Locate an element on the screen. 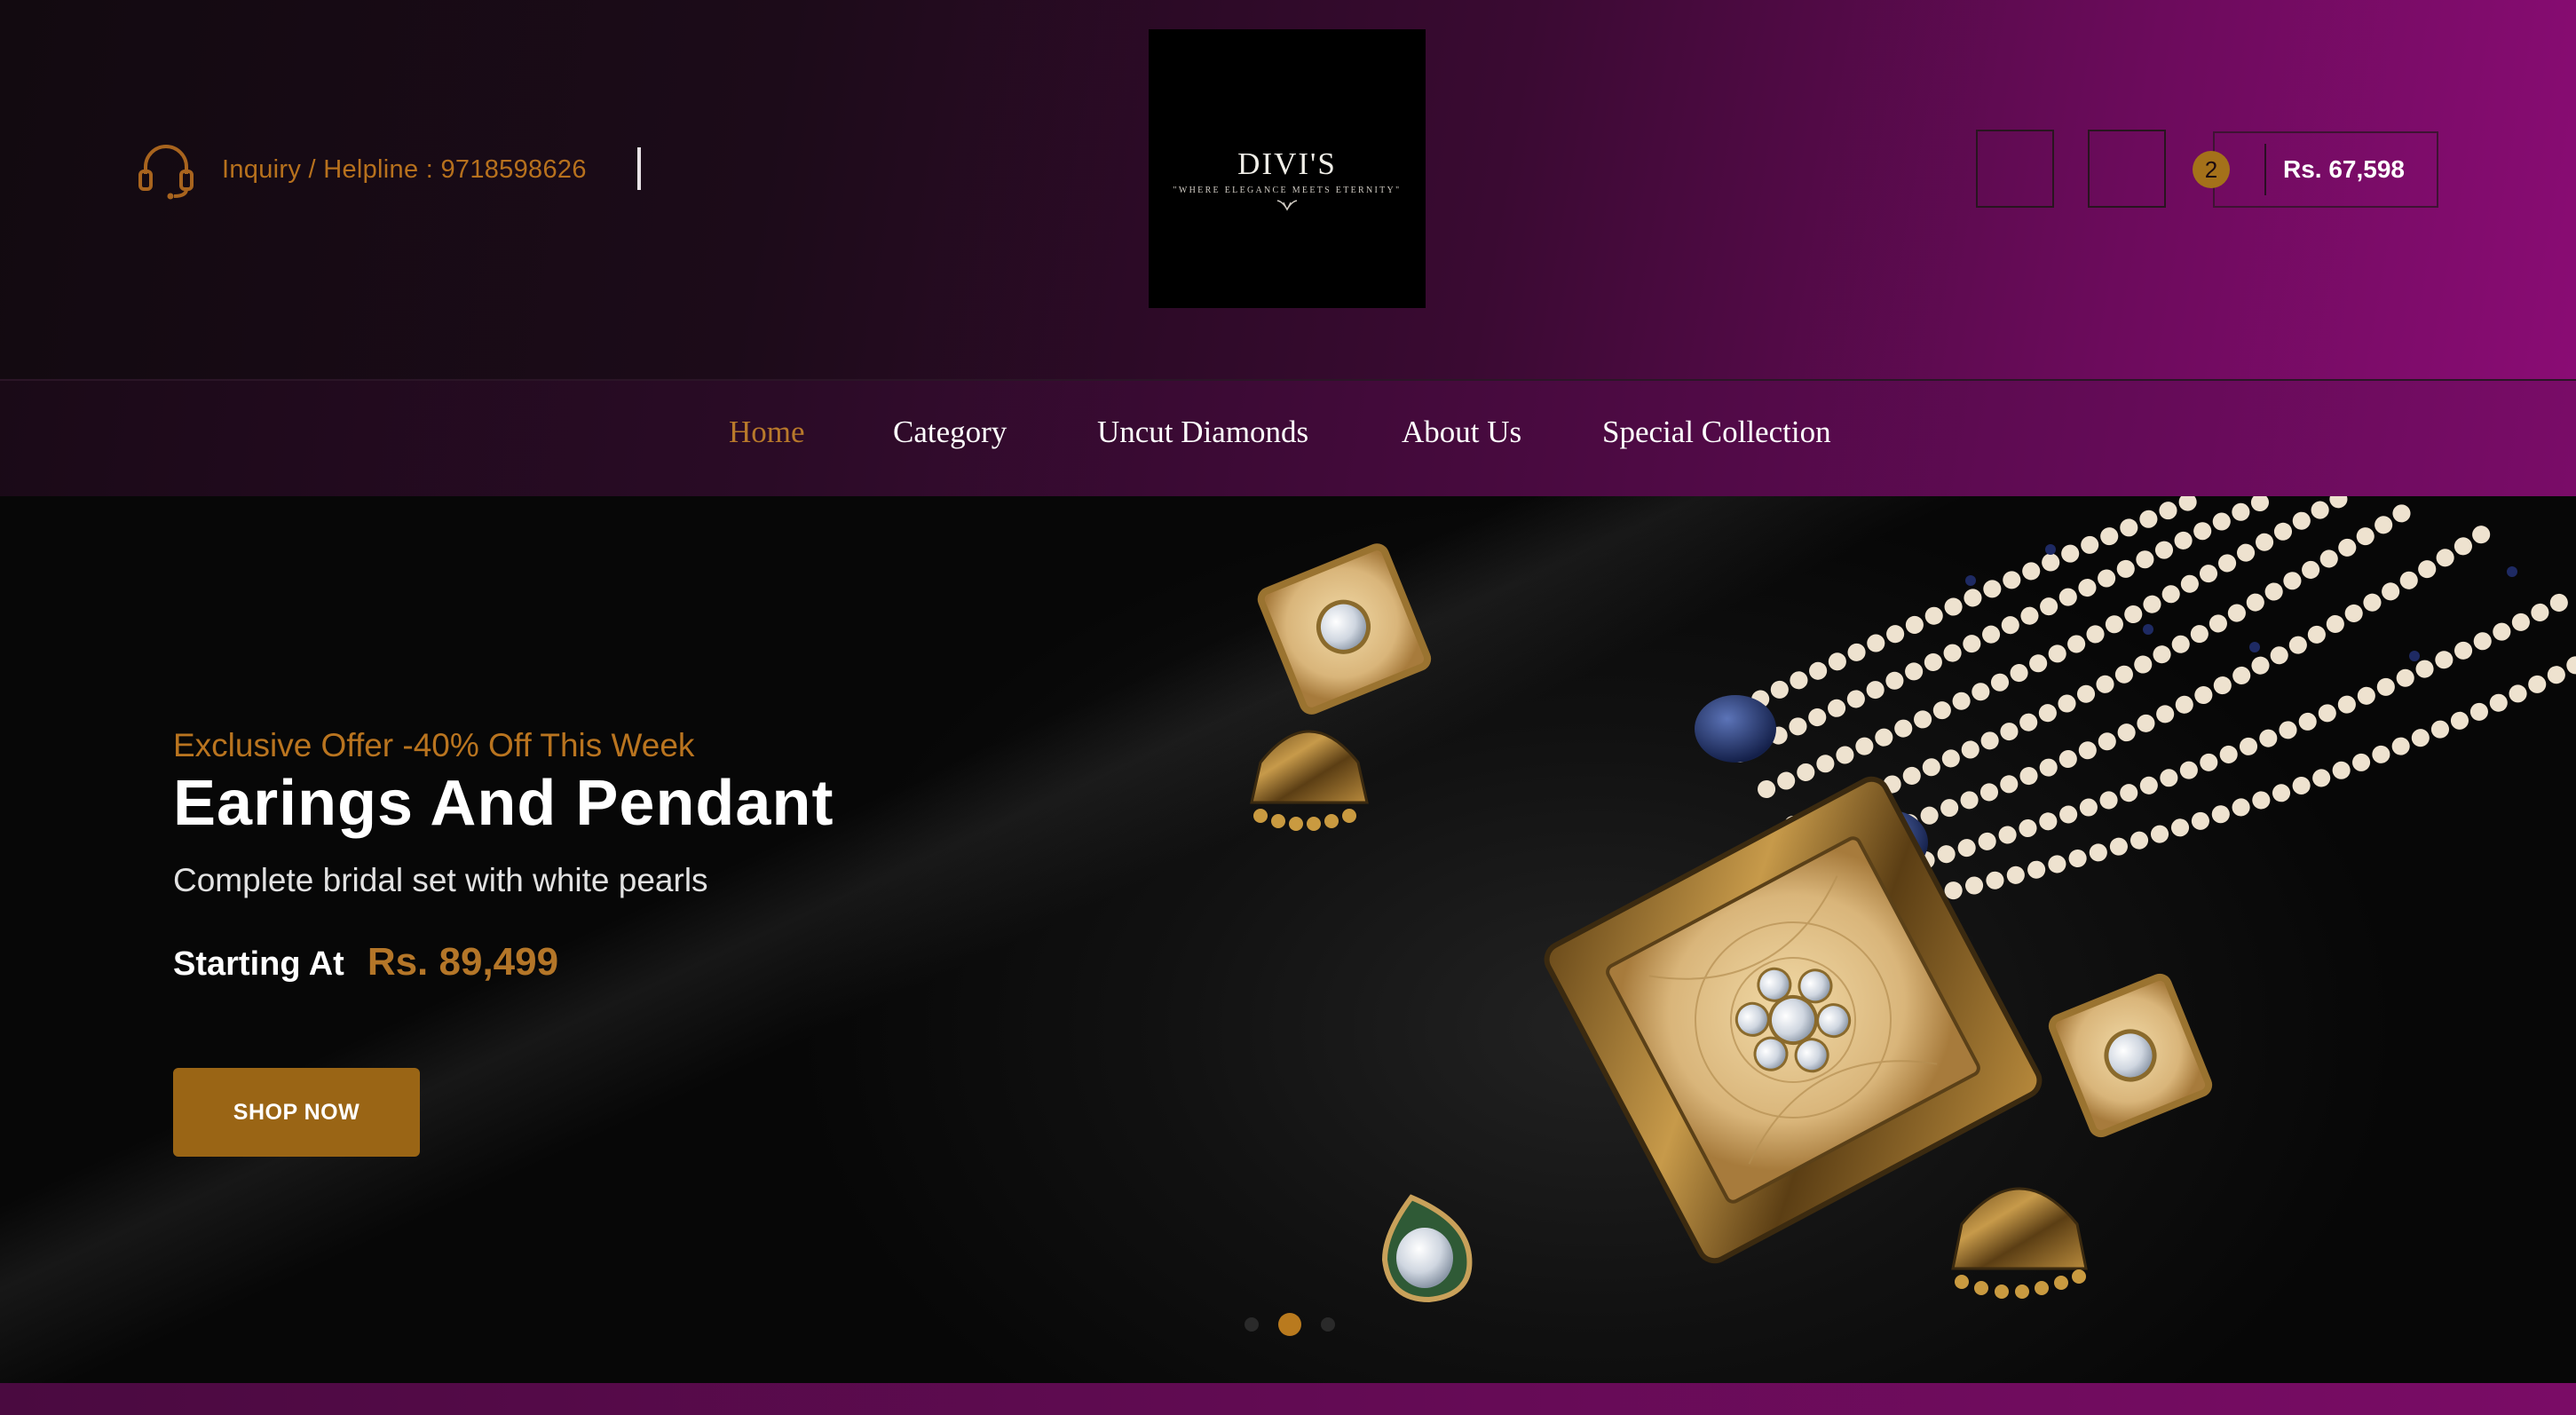 Image resolution: width=2576 pixels, height=1415 pixels. site-logo: DIVI'S "WHERE ELEGANCE MEETS ETERNITY" is located at coordinates (1287, 168).